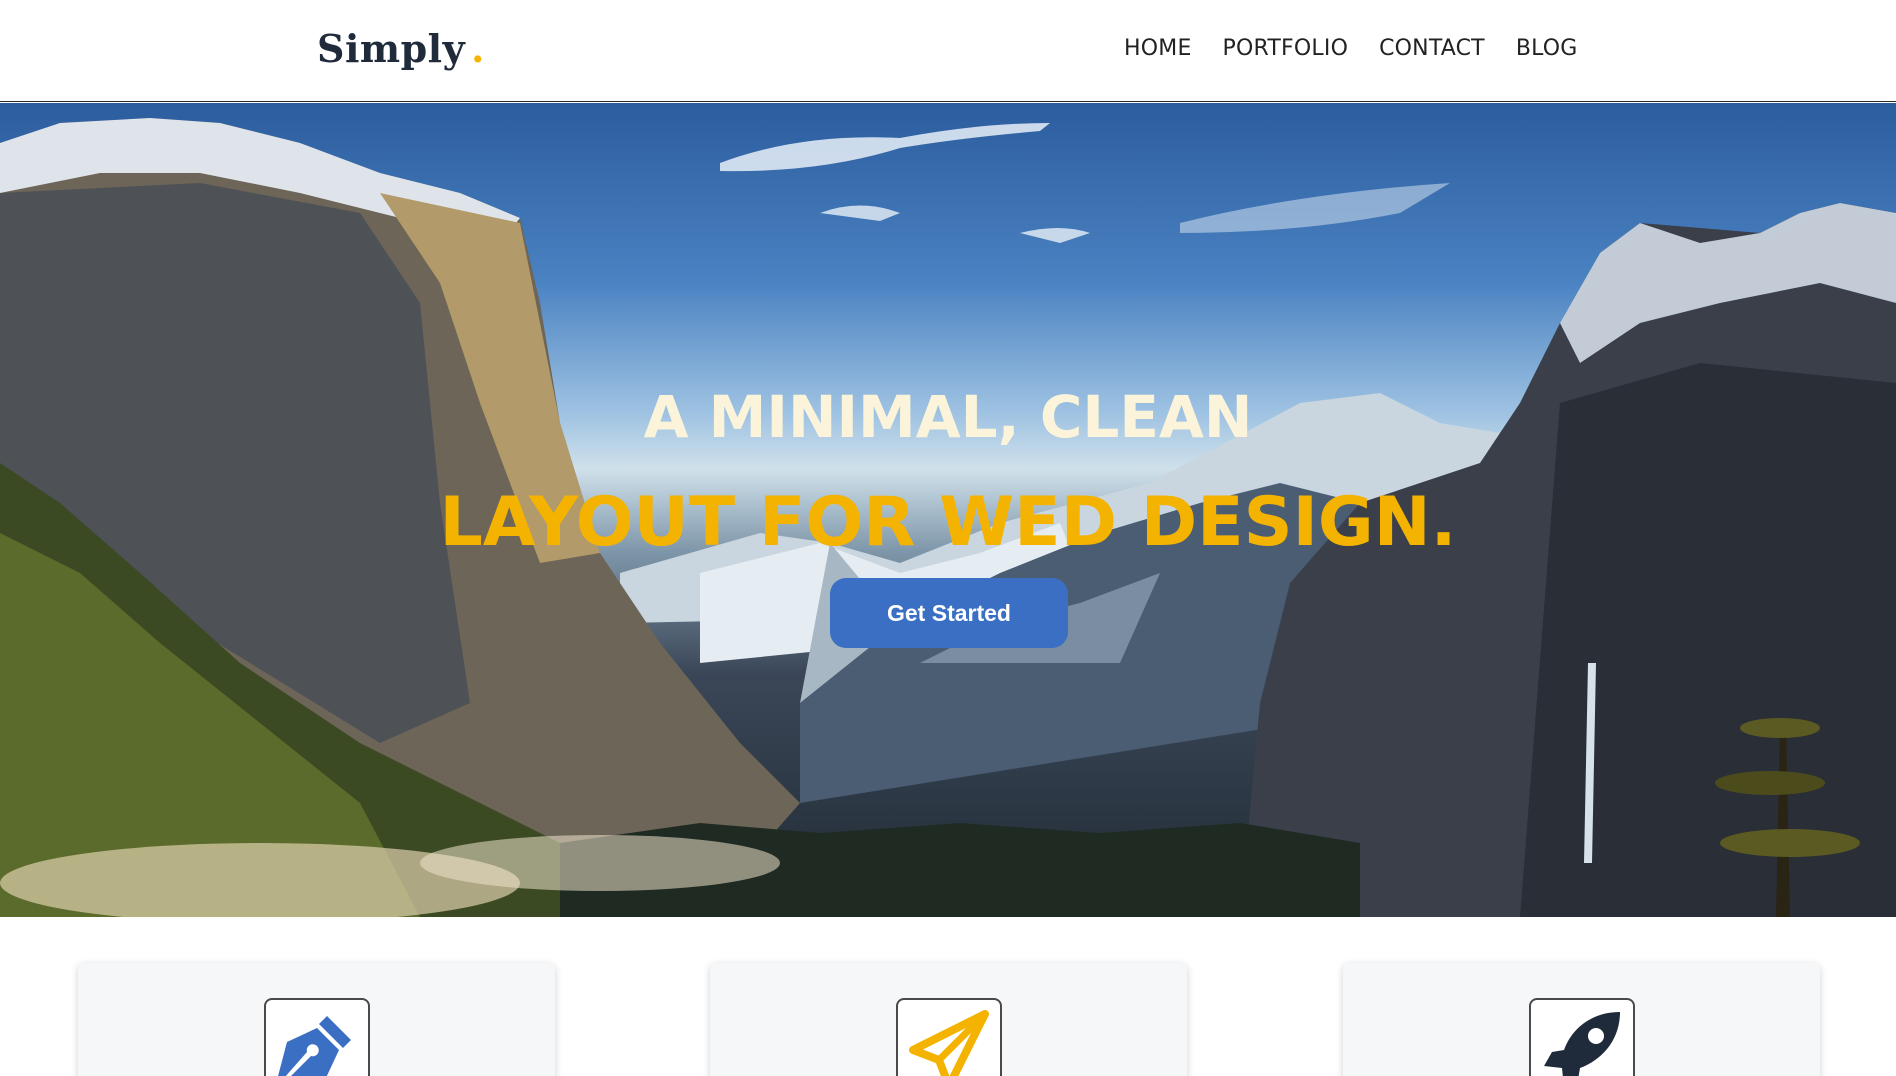 This screenshot has height=1076, width=1896. I want to click on main-nav: HOME PORTFOLIO CONTACT BLOG, so click(1366, 48).